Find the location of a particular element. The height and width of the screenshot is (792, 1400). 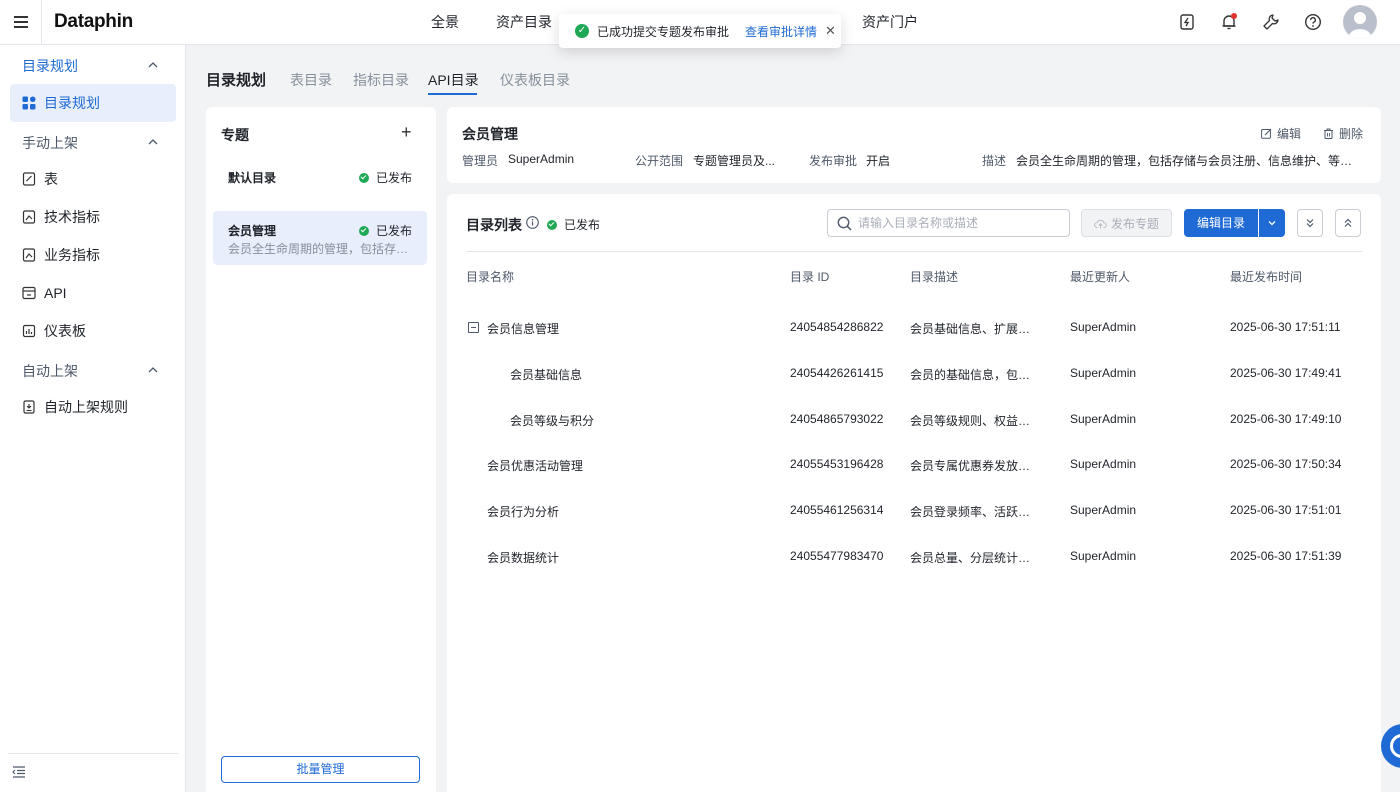

cell-id: 24054854286822 is located at coordinates (837, 327).